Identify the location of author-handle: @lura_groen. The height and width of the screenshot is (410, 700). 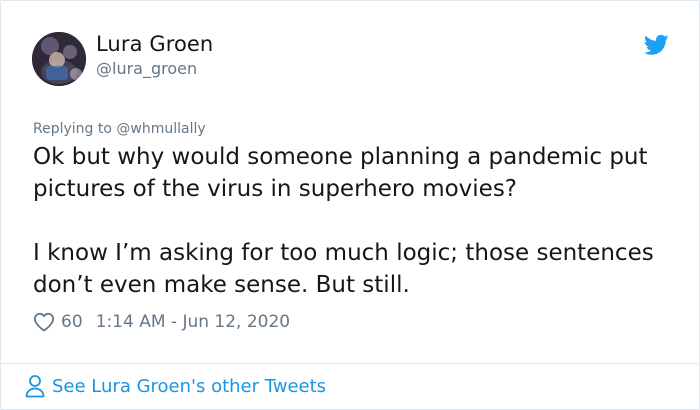
(146, 68).